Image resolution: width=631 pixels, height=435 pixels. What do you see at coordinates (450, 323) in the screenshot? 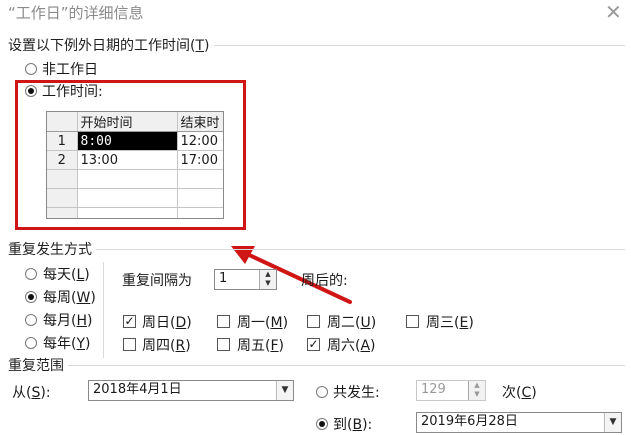
I see `wednesday-label: 周三(E)` at bounding box center [450, 323].